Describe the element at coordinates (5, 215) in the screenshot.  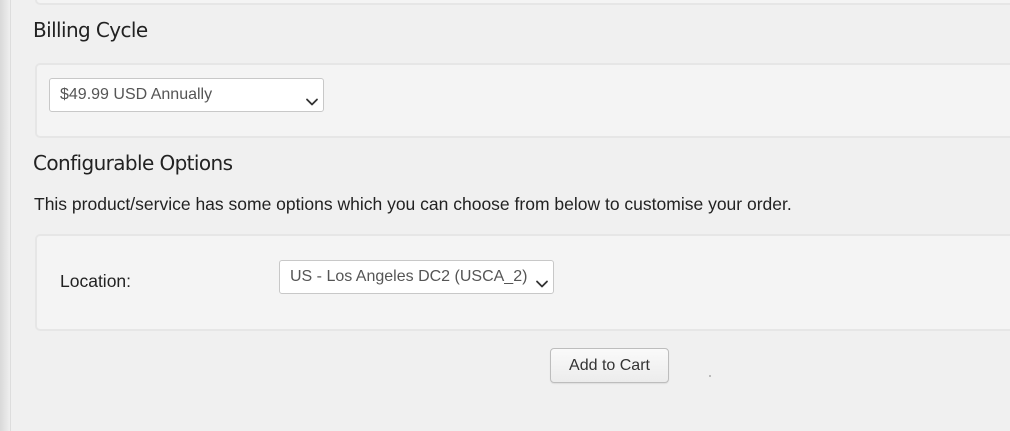
I see `left-page-border` at that location.